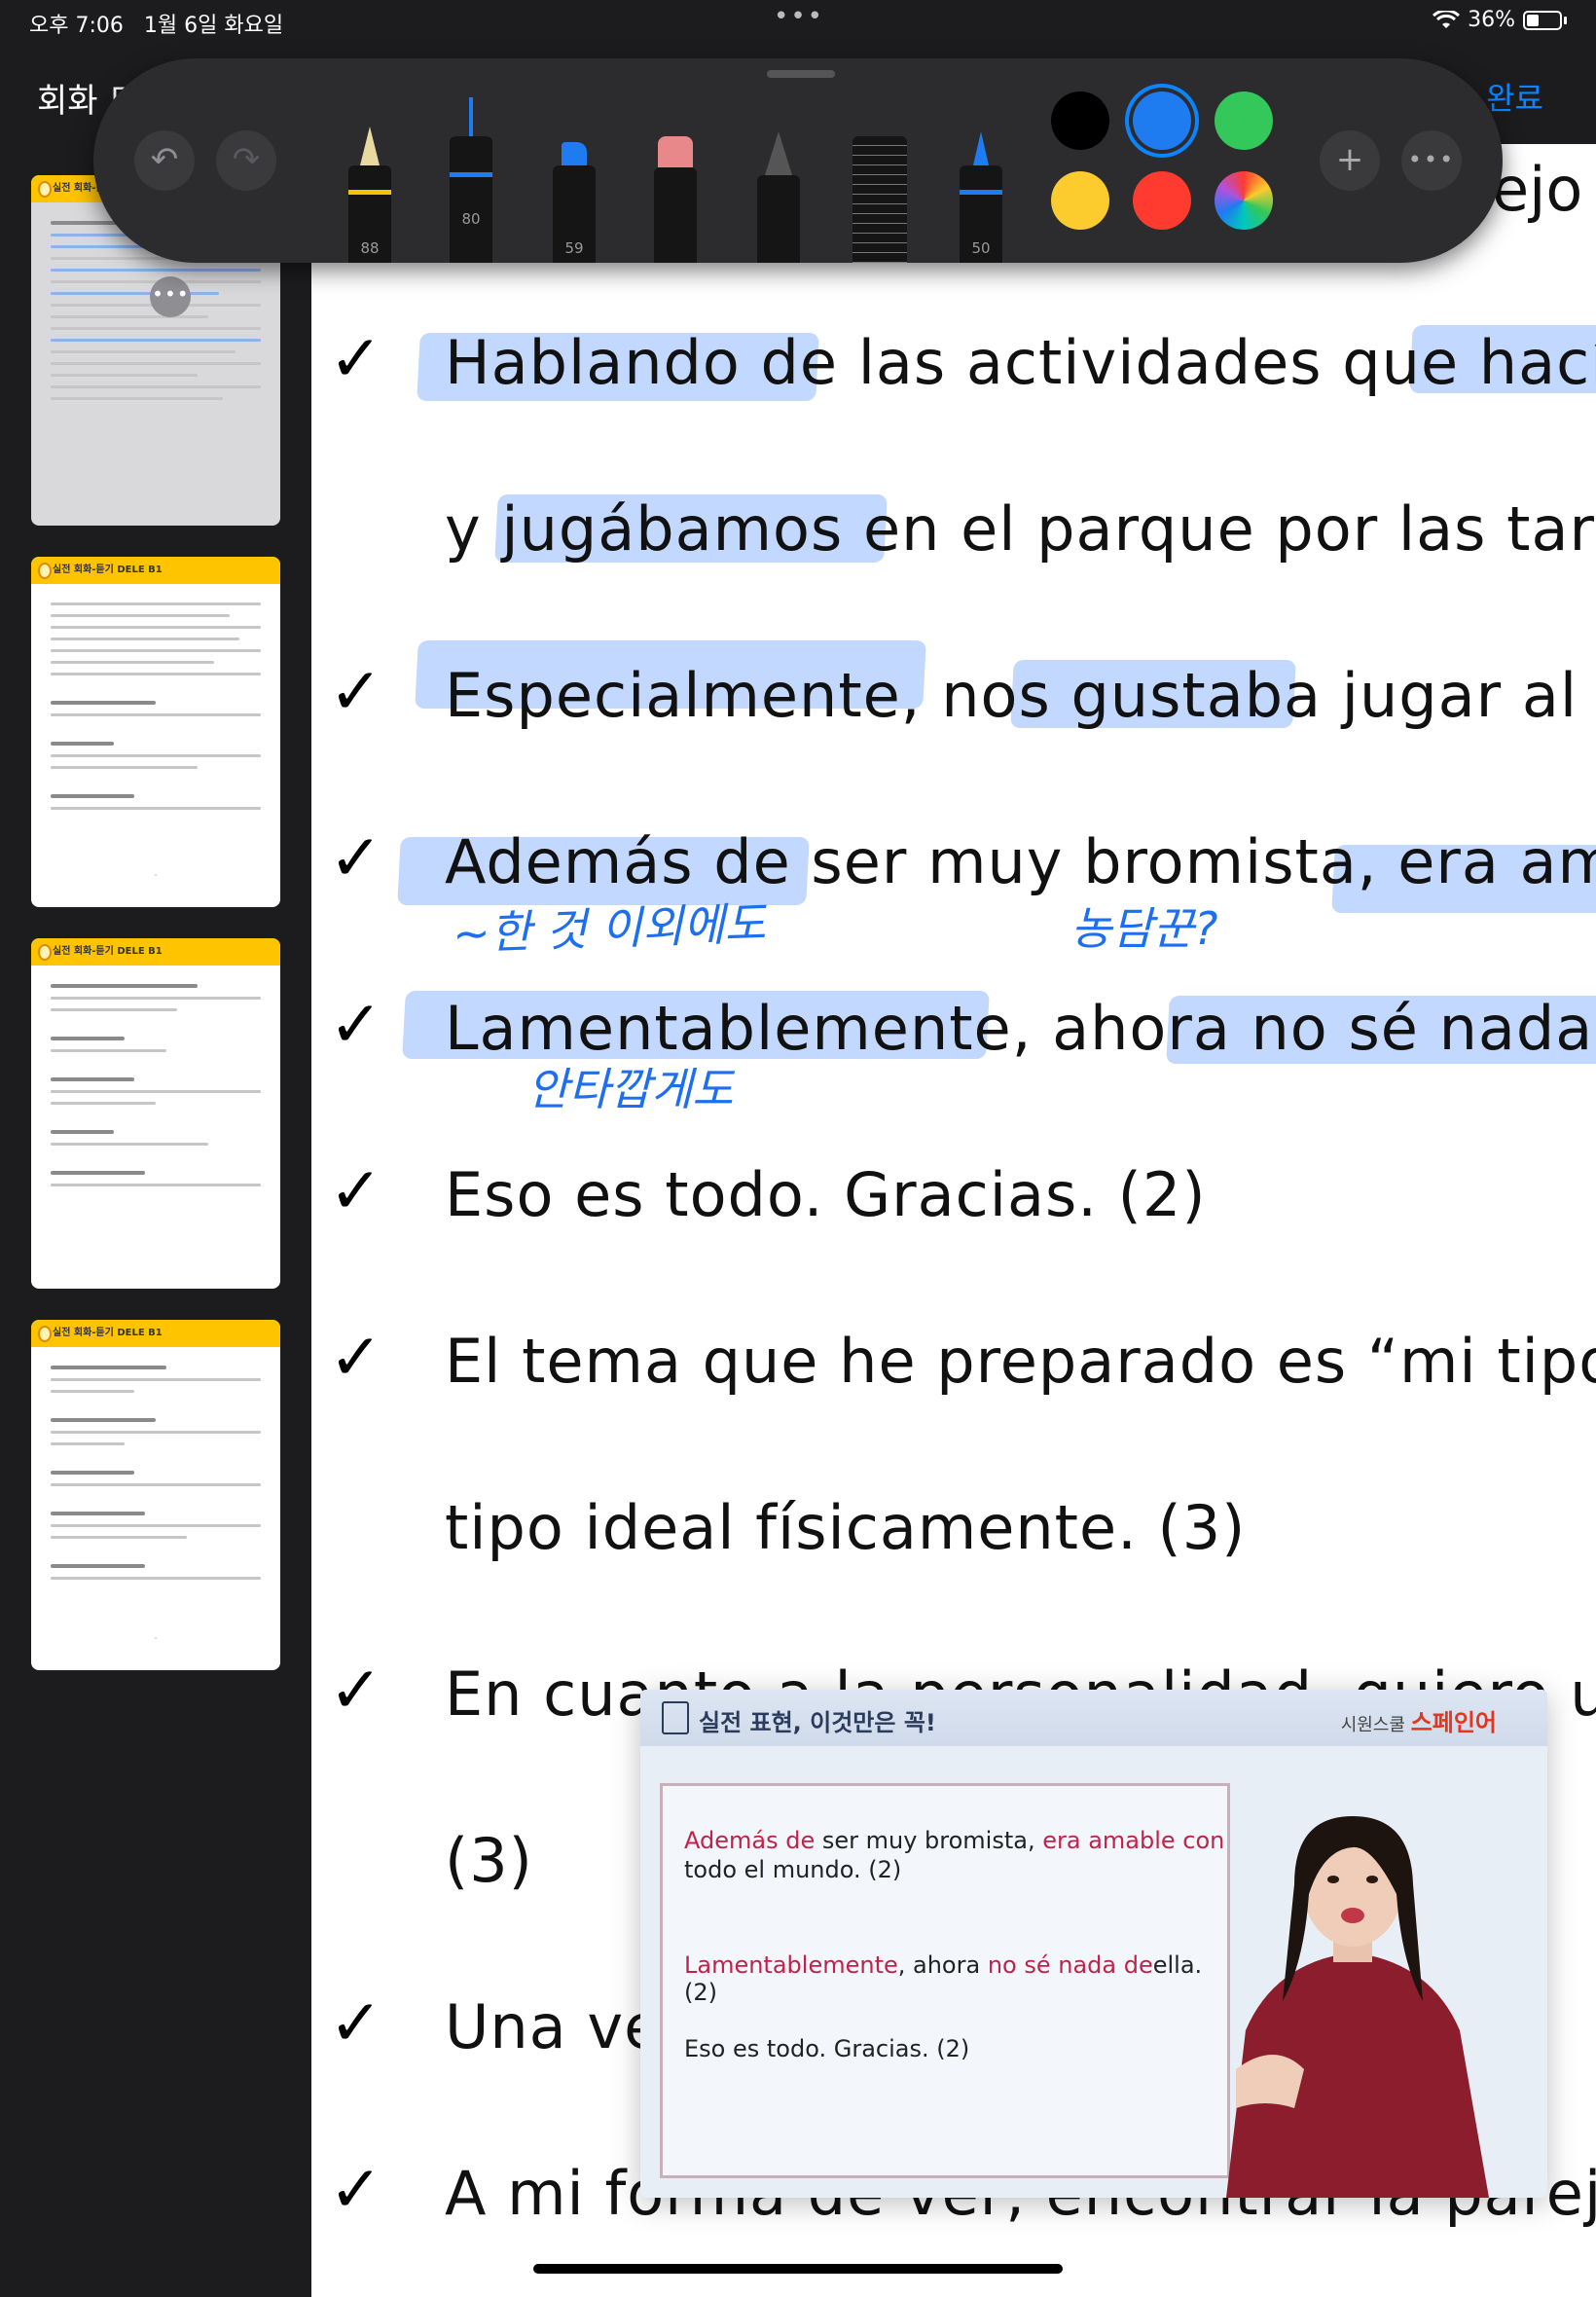 The image size is (1596, 2297). What do you see at coordinates (1350, 160) in the screenshot?
I see `plus-icon: +` at bounding box center [1350, 160].